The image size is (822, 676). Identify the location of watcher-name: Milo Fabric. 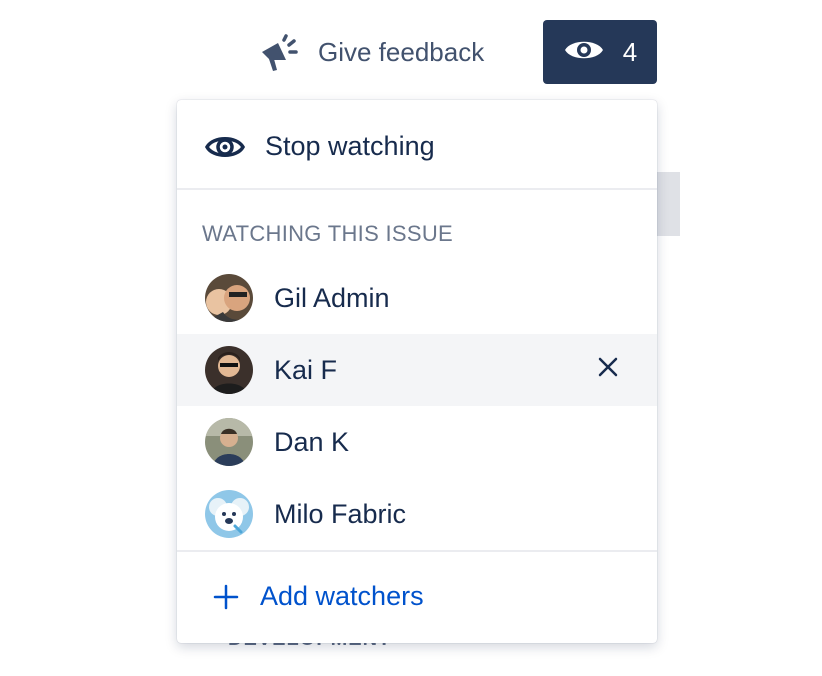
(340, 514).